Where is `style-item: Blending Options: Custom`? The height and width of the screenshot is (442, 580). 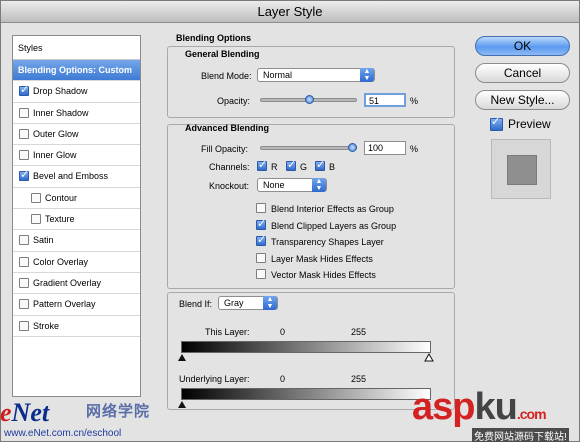
style-item: Blending Options: Custom is located at coordinates (76, 71).